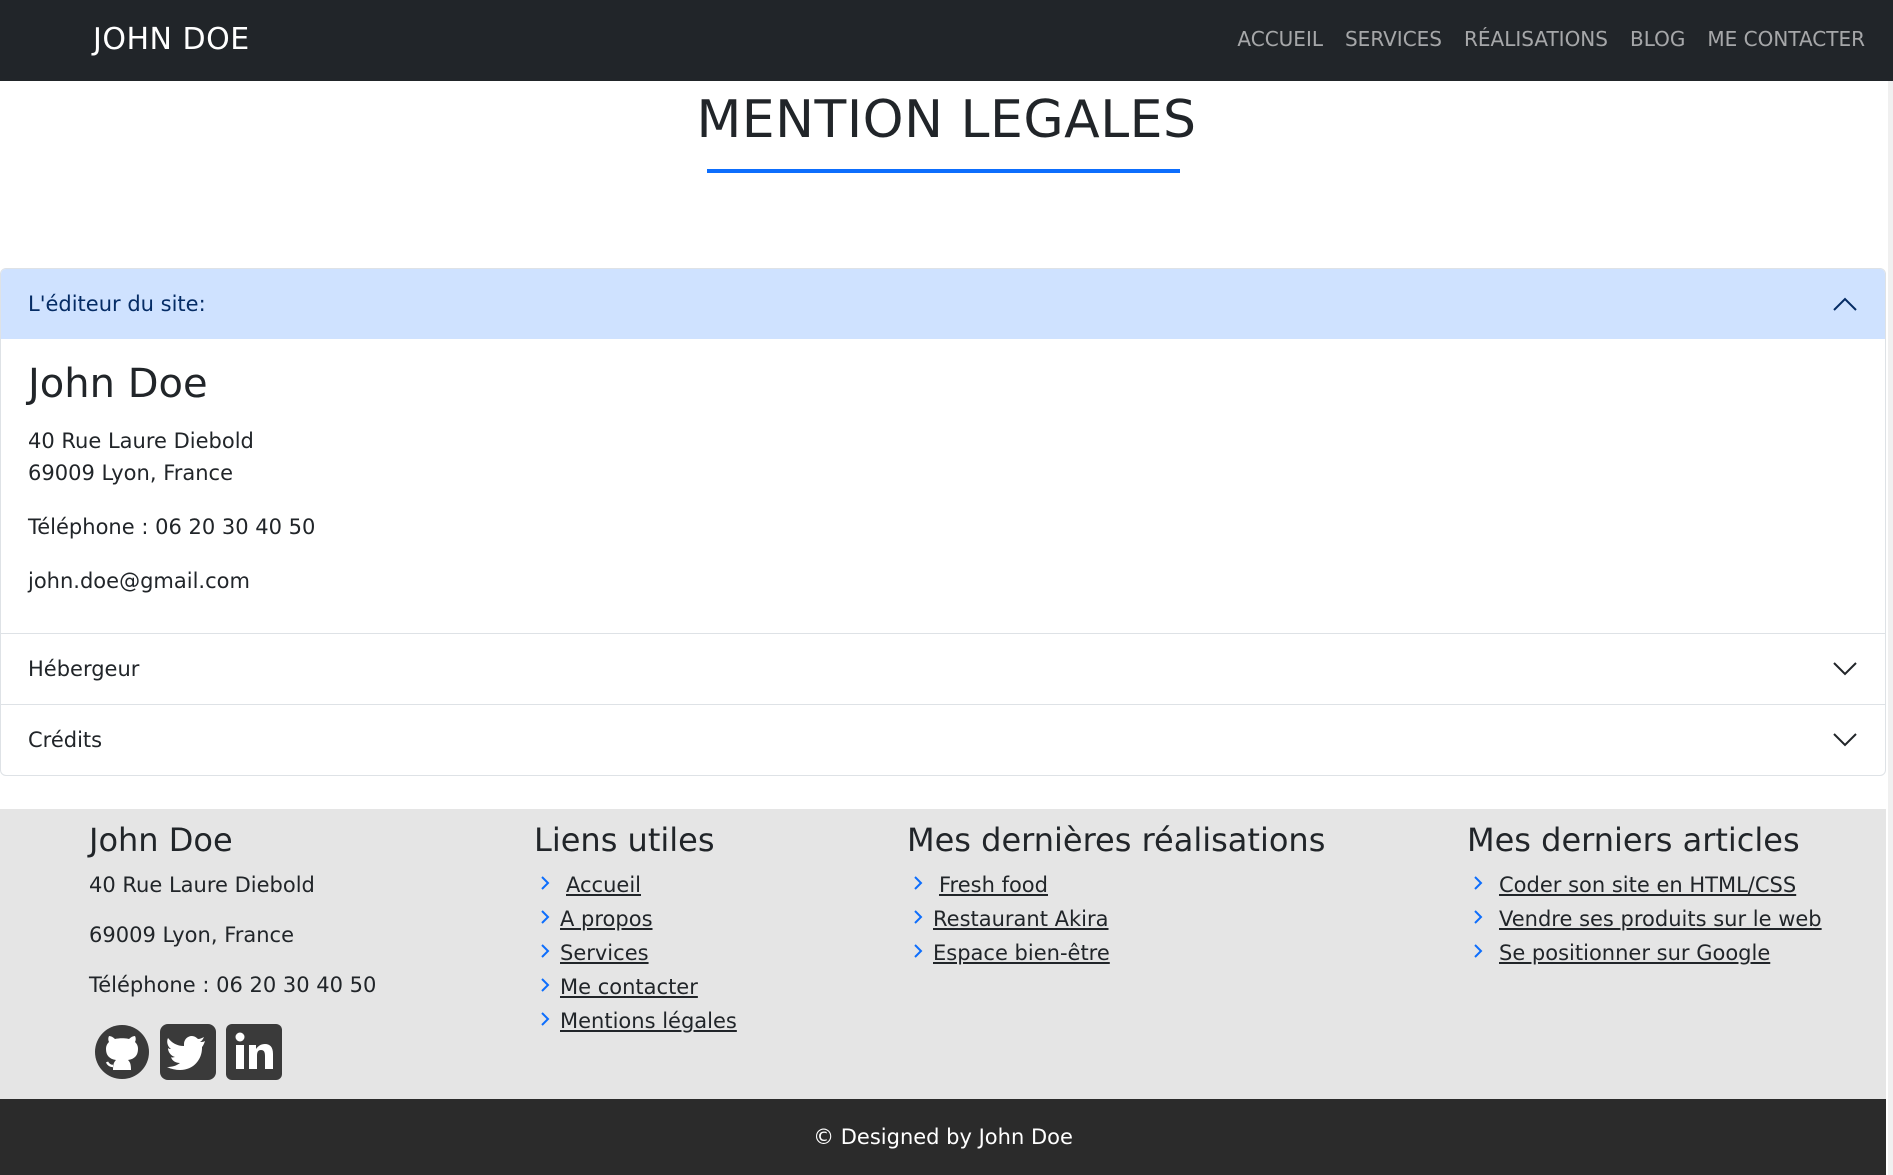 Image resolution: width=1893 pixels, height=1175 pixels. What do you see at coordinates (604, 953) in the screenshot?
I see `footer-link-services: Services` at bounding box center [604, 953].